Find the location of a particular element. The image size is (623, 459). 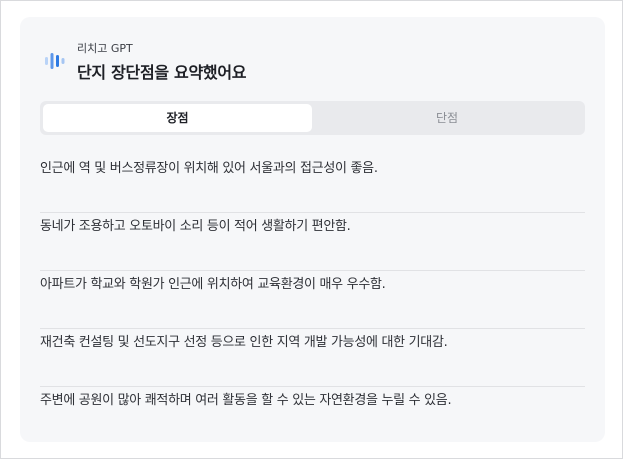

voice-wave-icon is located at coordinates (55, 61).